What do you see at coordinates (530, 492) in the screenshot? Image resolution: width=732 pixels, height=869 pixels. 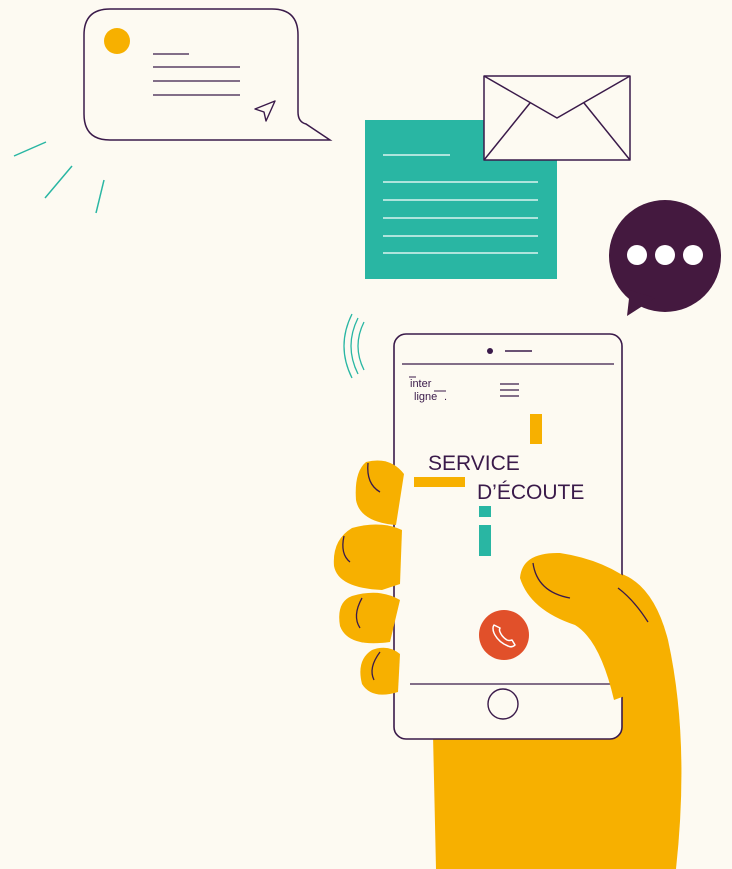 I see `headline-line2: D’ÉCOUTE` at bounding box center [530, 492].